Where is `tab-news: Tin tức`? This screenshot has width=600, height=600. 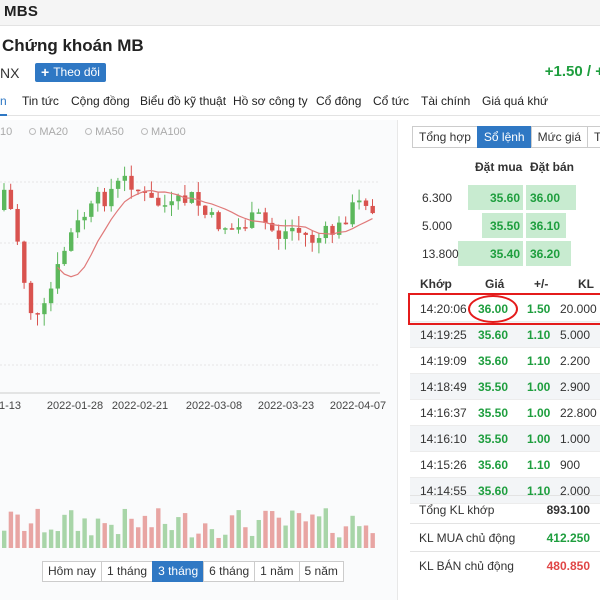 tab-news: Tin tức is located at coordinates (40, 101).